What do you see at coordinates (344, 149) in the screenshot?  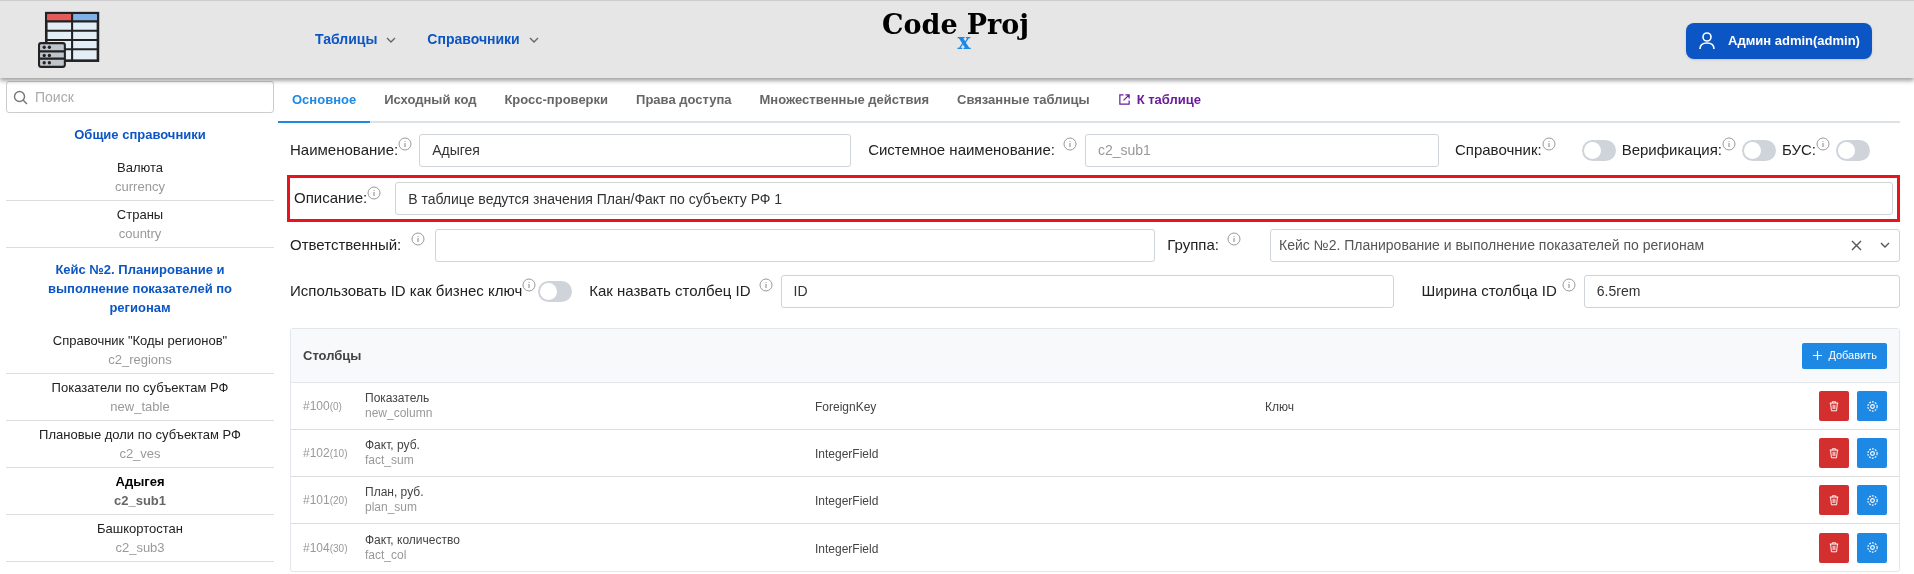 I see `field-label: Наименование:` at bounding box center [344, 149].